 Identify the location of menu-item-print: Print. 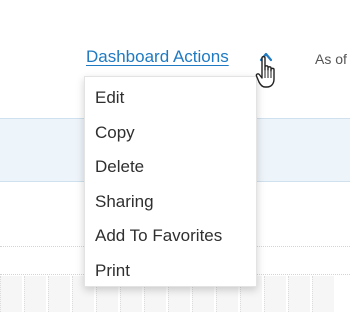
(170, 271).